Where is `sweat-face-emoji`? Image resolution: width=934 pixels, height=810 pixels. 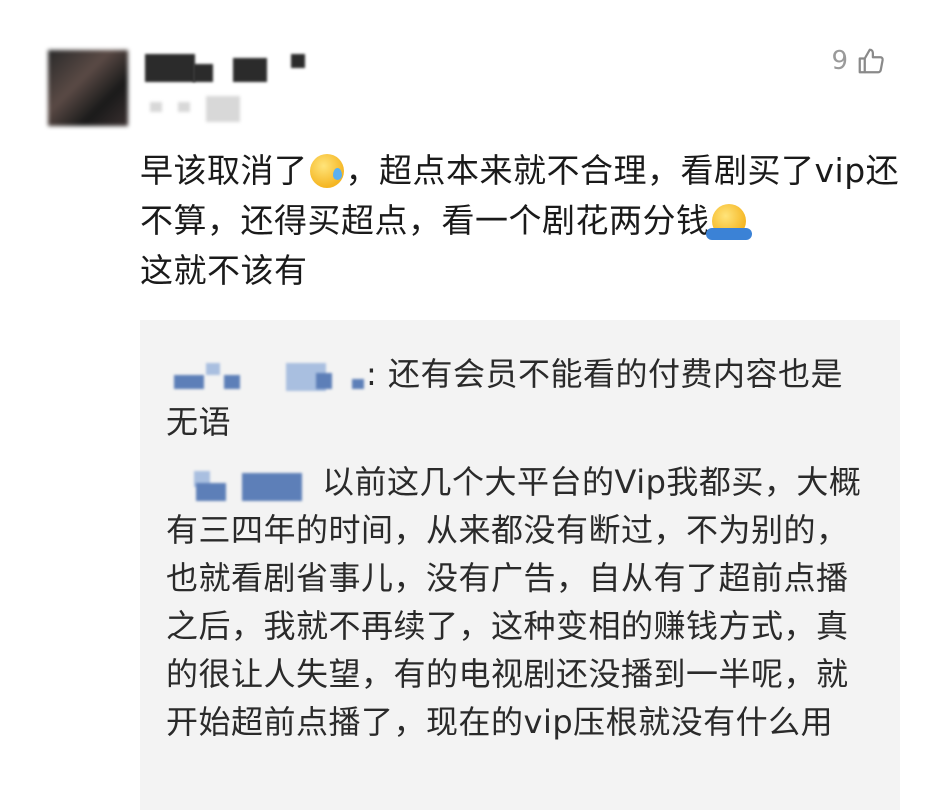
sweat-face-emoji is located at coordinates (326, 171).